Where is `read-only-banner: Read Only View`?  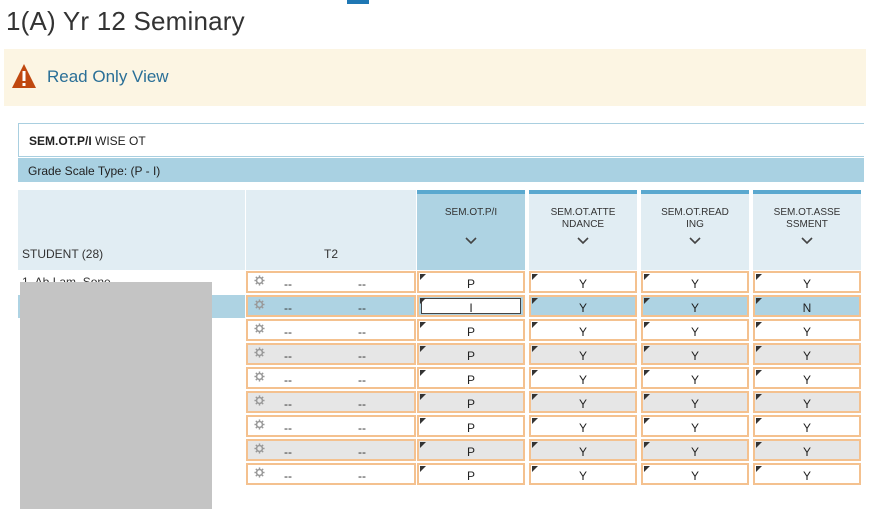 read-only-banner: Read Only View is located at coordinates (435, 77).